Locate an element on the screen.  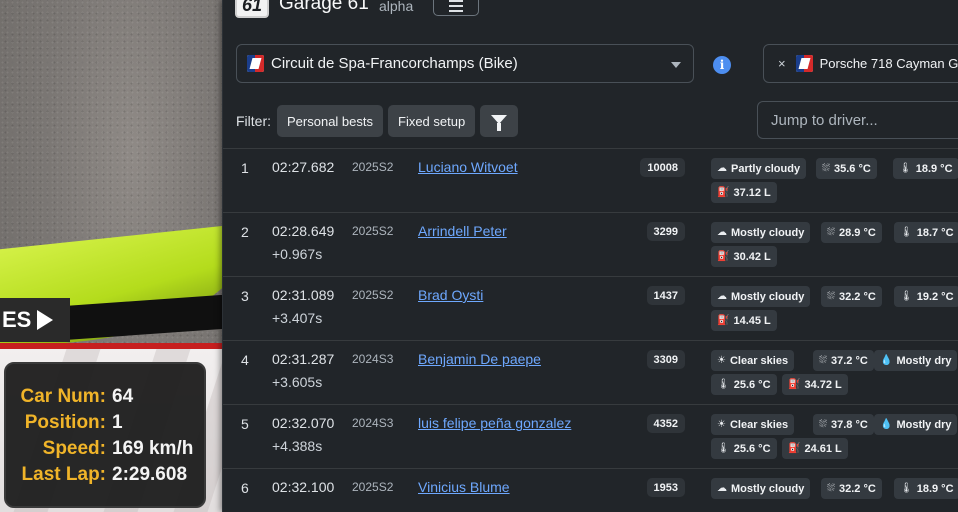
driver-link: luis felipe peña gonzalez is located at coordinates (494, 423).